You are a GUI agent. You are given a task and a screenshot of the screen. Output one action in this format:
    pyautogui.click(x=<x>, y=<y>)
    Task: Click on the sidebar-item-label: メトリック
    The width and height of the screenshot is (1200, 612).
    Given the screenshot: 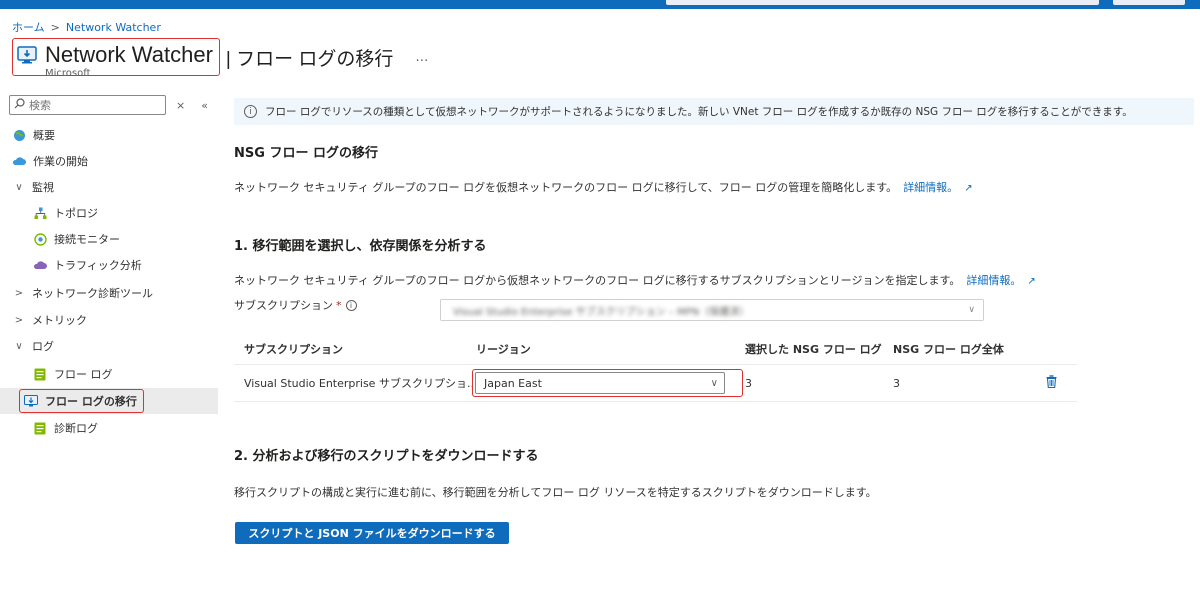 What is the action you would take?
    pyautogui.click(x=59, y=320)
    